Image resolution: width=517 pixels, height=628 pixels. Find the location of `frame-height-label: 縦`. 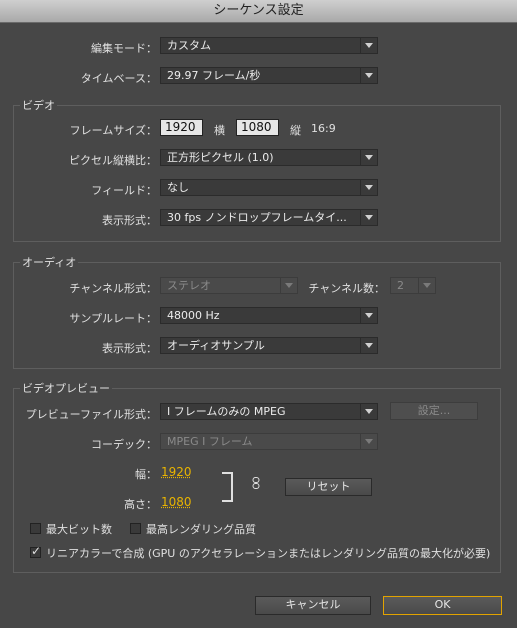

frame-height-label: 縦 is located at coordinates (295, 130).